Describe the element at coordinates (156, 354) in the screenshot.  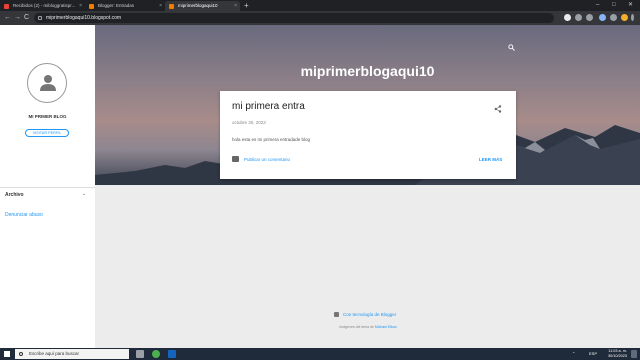
I see `chrome-icon` at that location.